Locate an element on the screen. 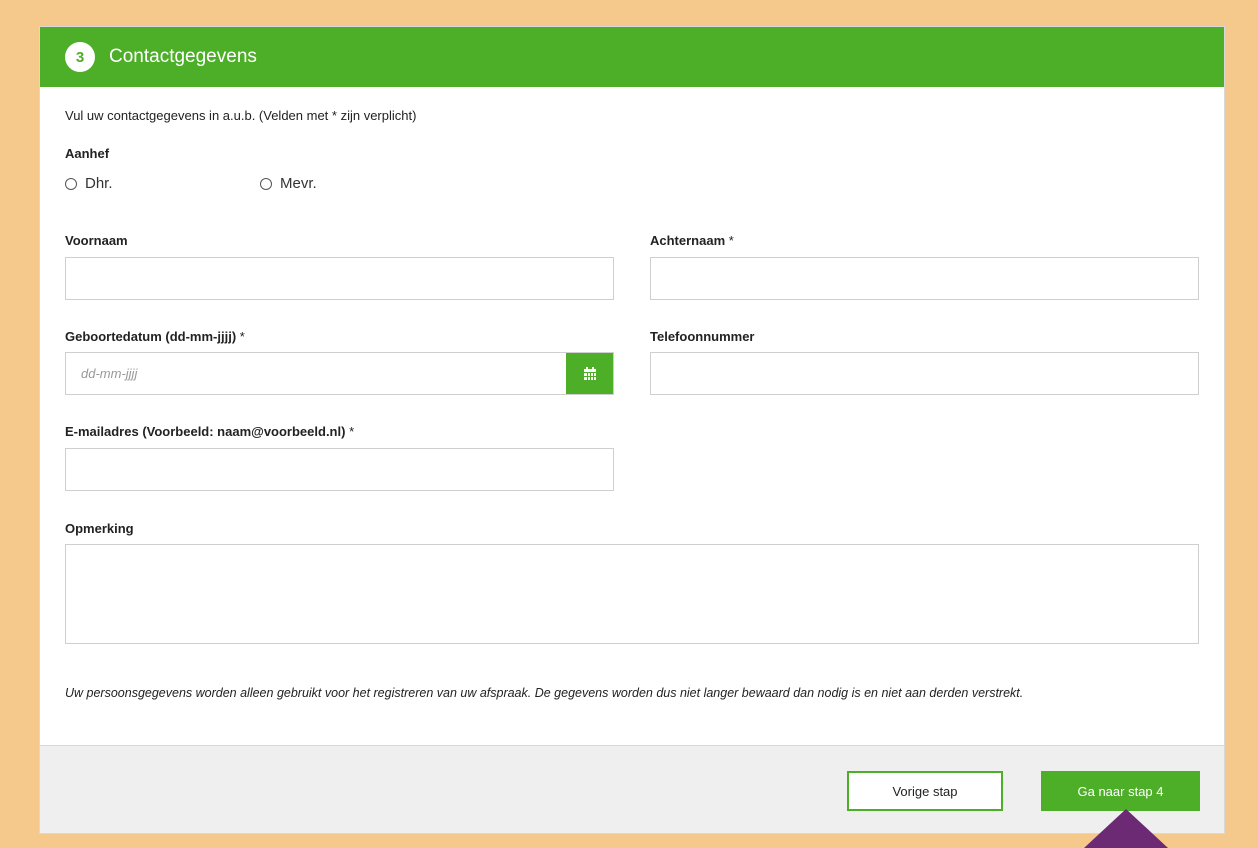  salutation-label: Aanhef is located at coordinates (87, 153).